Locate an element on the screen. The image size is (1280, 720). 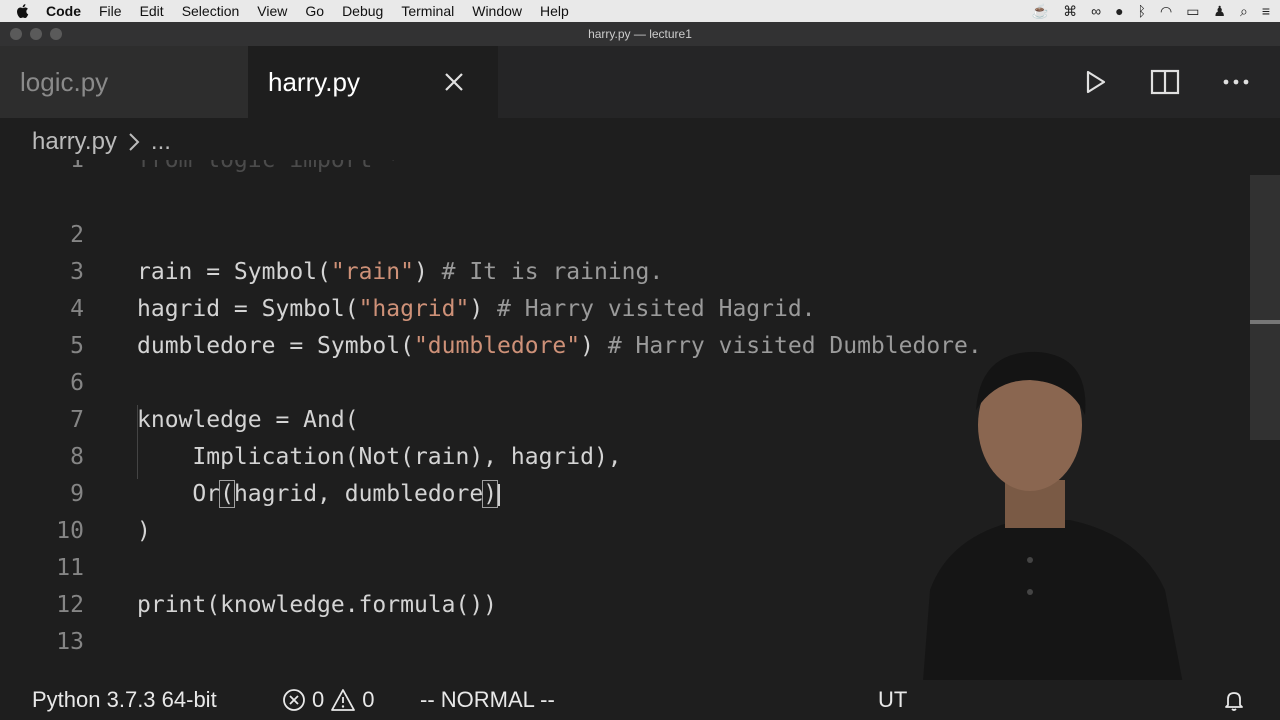
code-token: print(knowledge.formula()) is located at coordinates (317, 605).